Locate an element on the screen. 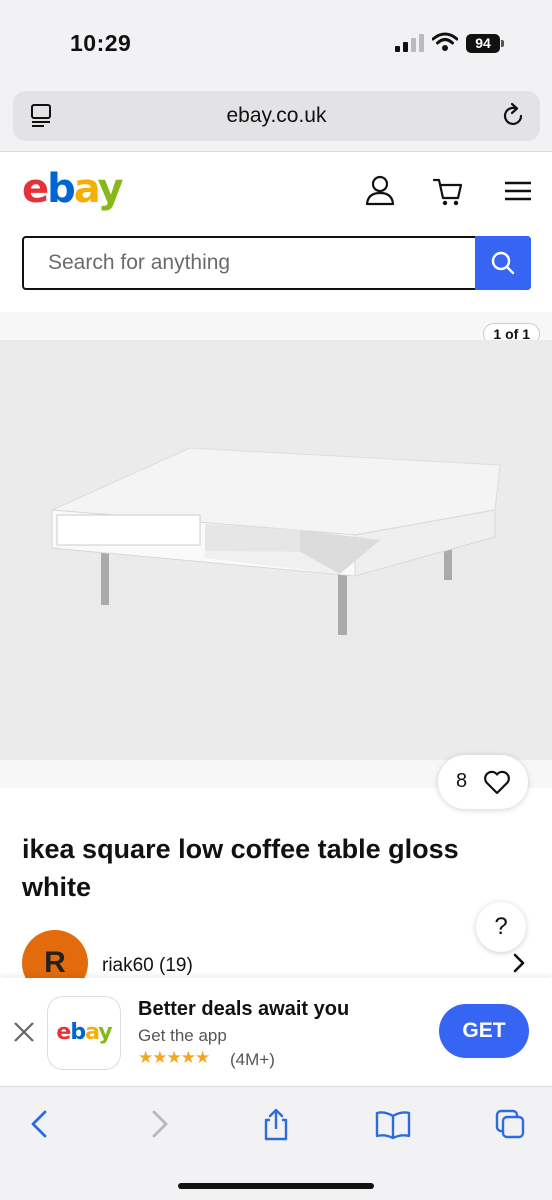 Image resolution: width=552 pixels, height=1200 pixels. url-text: ebay.co.uk is located at coordinates (276, 115).